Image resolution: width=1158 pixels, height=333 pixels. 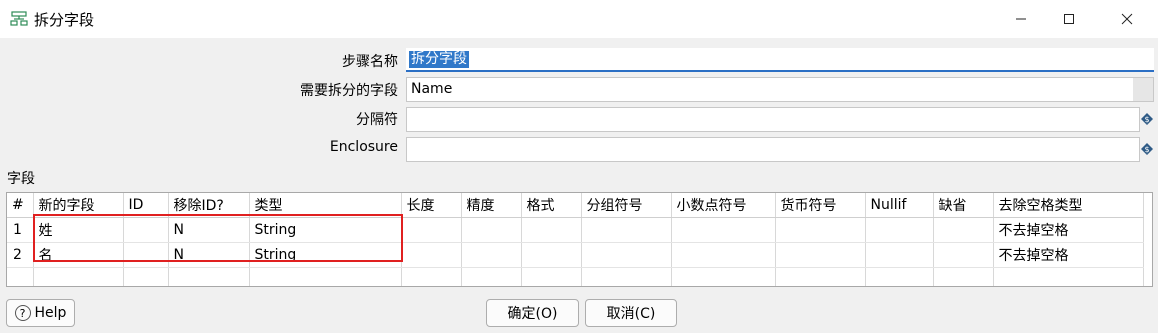 What do you see at coordinates (363, 147) in the screenshot?
I see `enclosure-label: Enclosure` at bounding box center [363, 147].